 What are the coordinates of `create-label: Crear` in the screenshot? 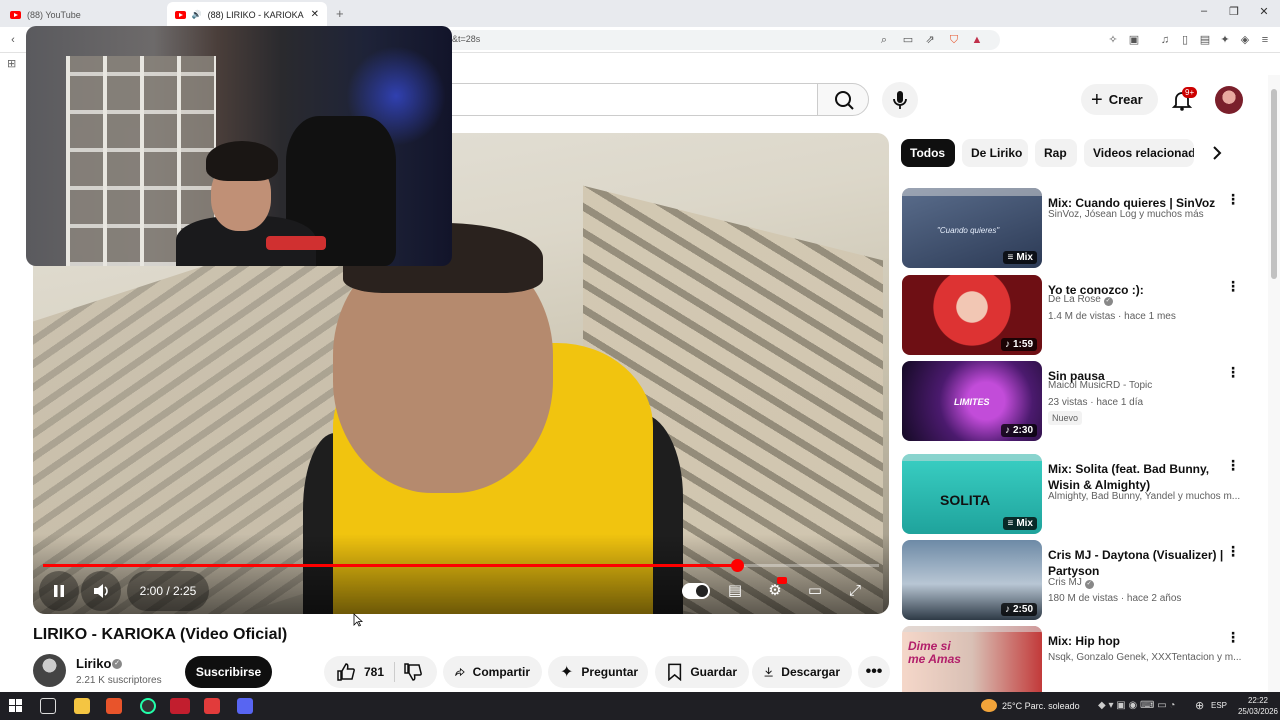 It's located at (1125, 99).